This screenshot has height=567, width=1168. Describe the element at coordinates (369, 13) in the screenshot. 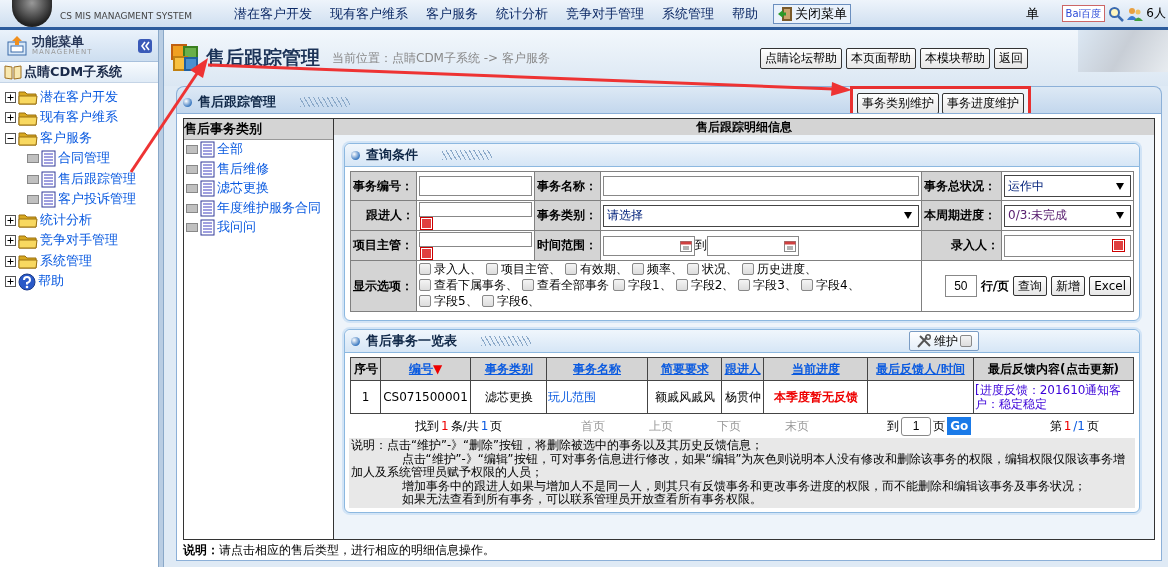

I see `menu-item: 现有客户维系` at that location.